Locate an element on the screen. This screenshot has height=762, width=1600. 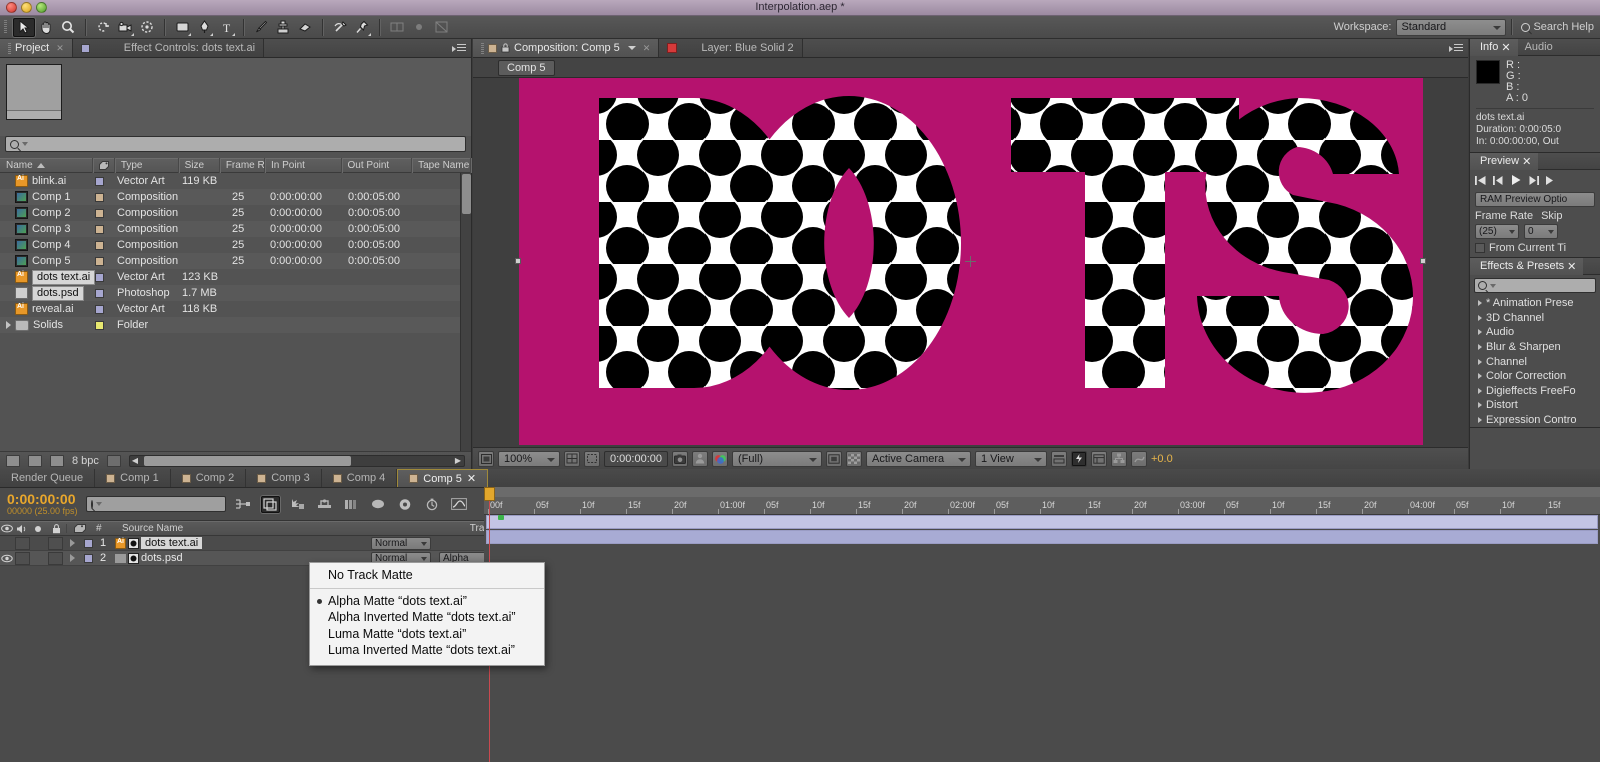
timeline-tab-render-queue: Render Queue is located at coordinates (48, 478).